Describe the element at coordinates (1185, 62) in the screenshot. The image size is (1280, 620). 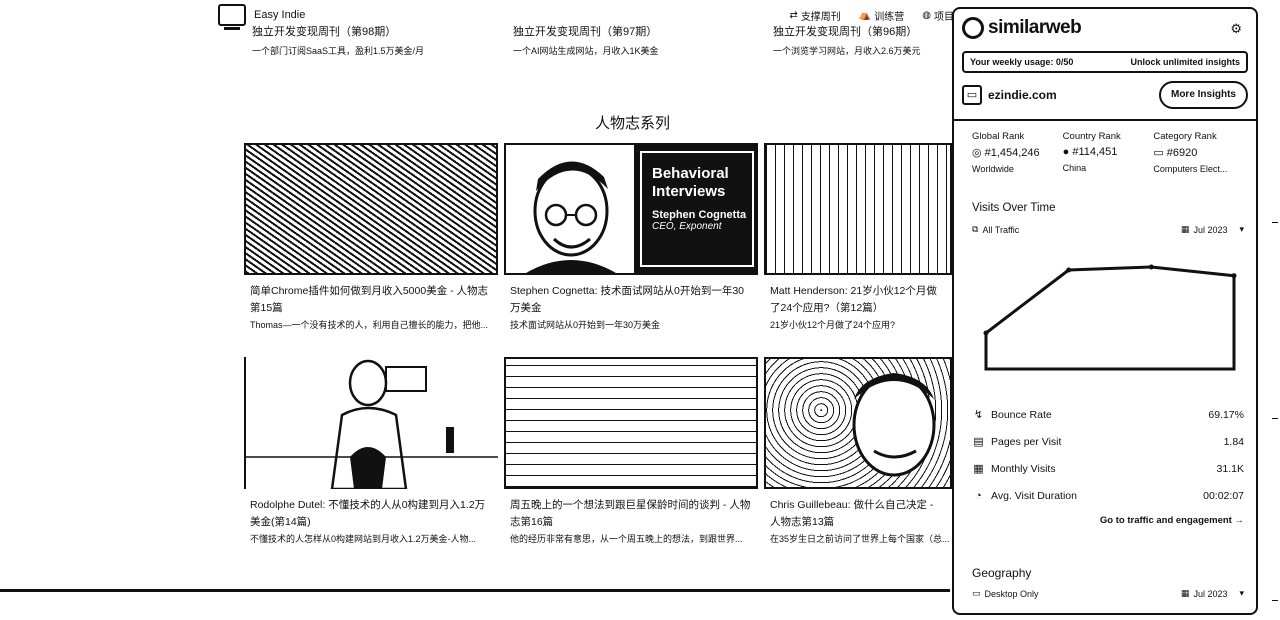
I see `unlock-link: Unlock unlimited insights` at that location.